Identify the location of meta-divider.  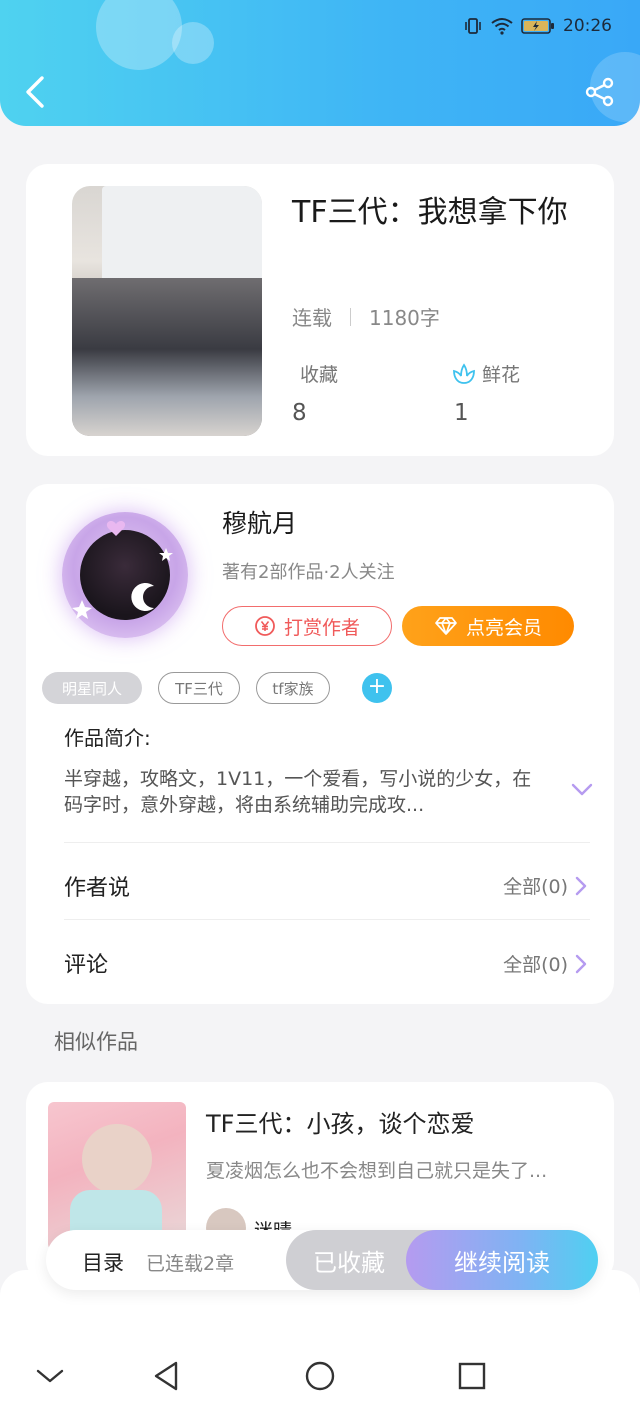
(350, 316).